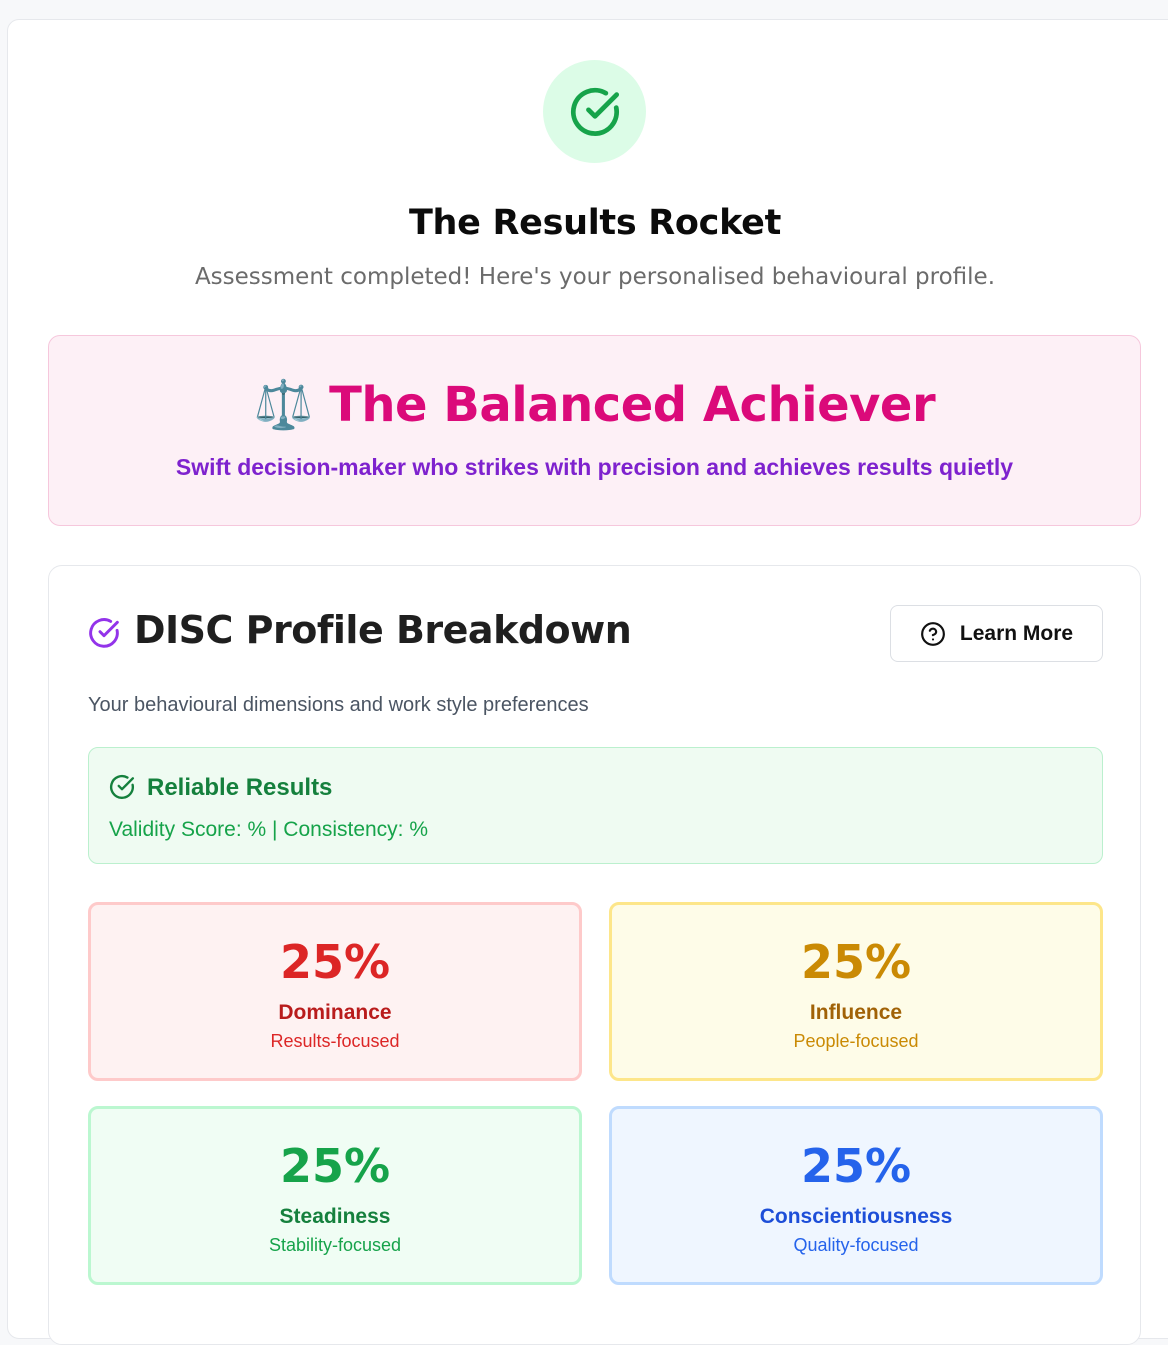  What do you see at coordinates (335, 1216) in the screenshot?
I see `steadiness-label: Steadiness` at bounding box center [335, 1216].